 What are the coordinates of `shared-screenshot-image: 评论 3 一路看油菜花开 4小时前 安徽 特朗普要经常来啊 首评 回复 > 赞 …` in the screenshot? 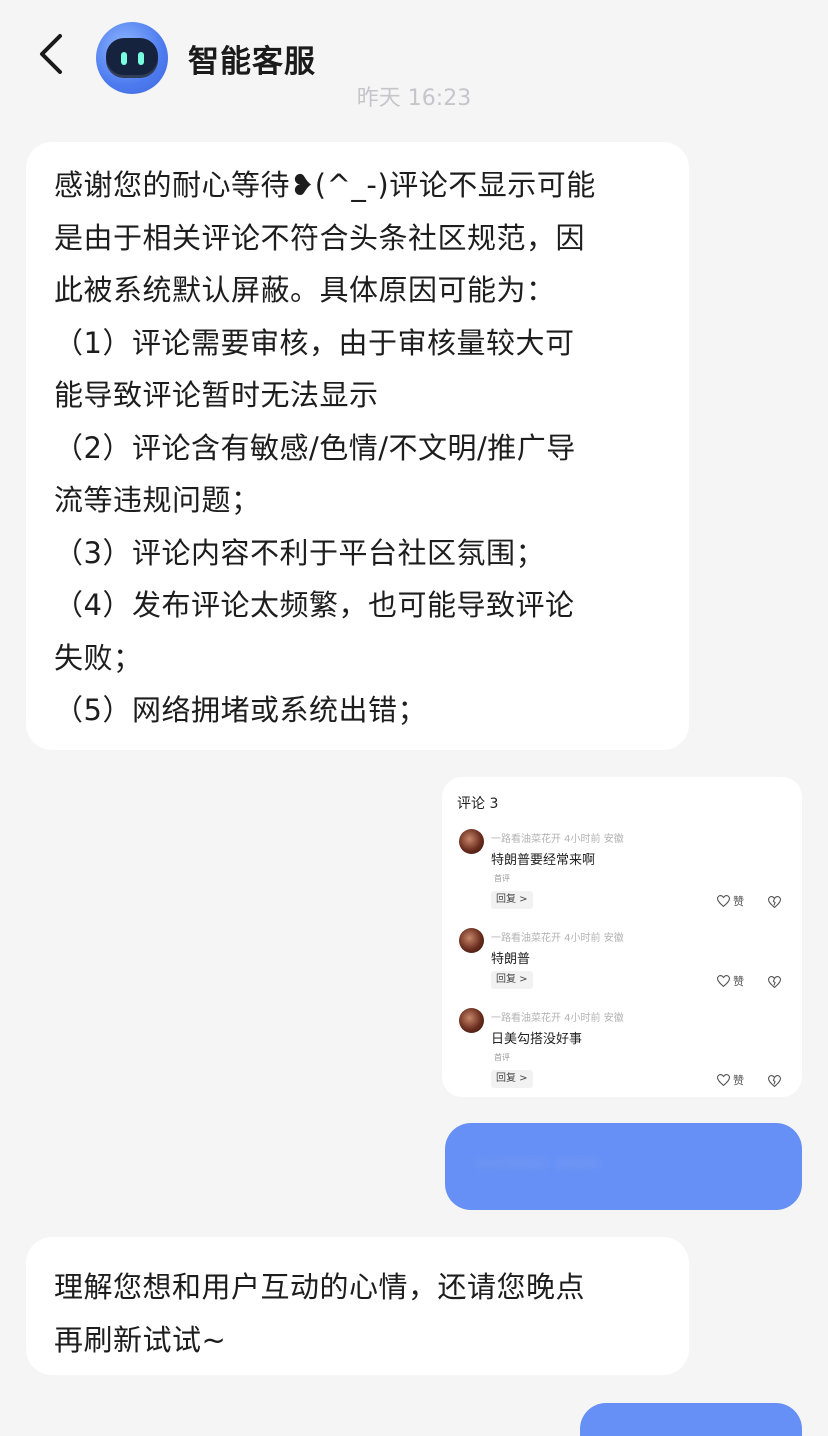 It's located at (622, 937).